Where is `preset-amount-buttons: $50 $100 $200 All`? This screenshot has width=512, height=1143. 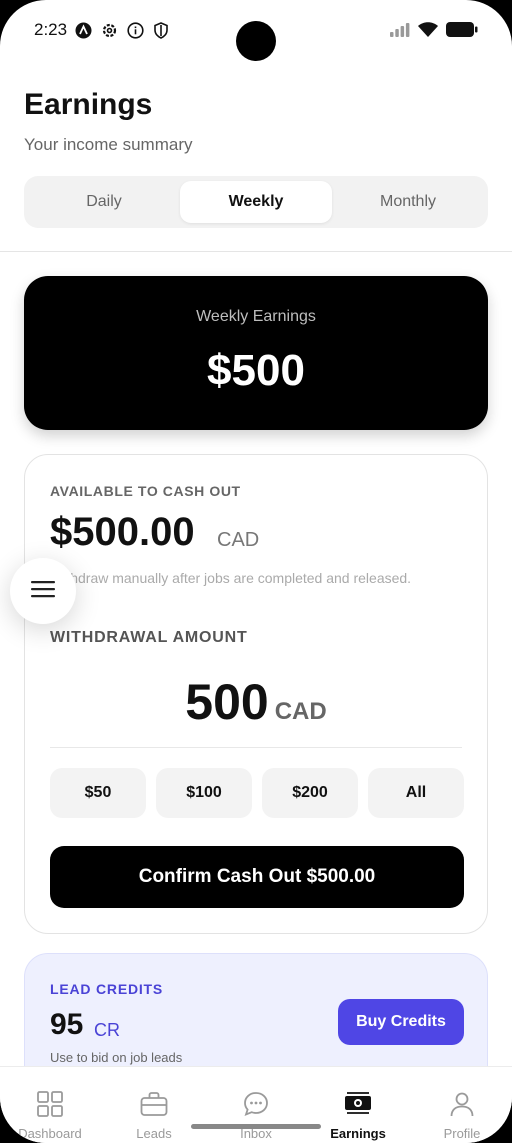 preset-amount-buttons: $50 $100 $200 All is located at coordinates (257, 793).